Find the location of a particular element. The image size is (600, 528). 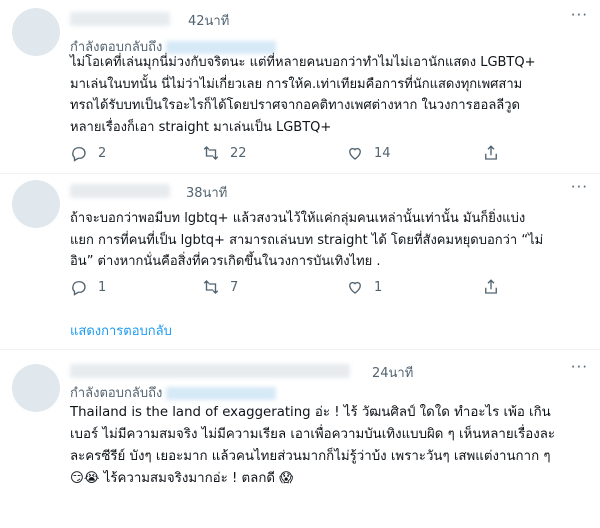

reply-count: 1 is located at coordinates (102, 287).